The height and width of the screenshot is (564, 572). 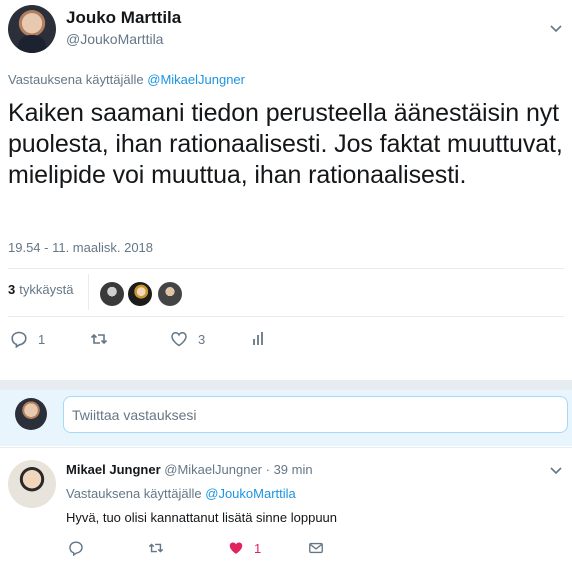 I want to click on likes-label: tykkäystä, so click(x=46, y=289).